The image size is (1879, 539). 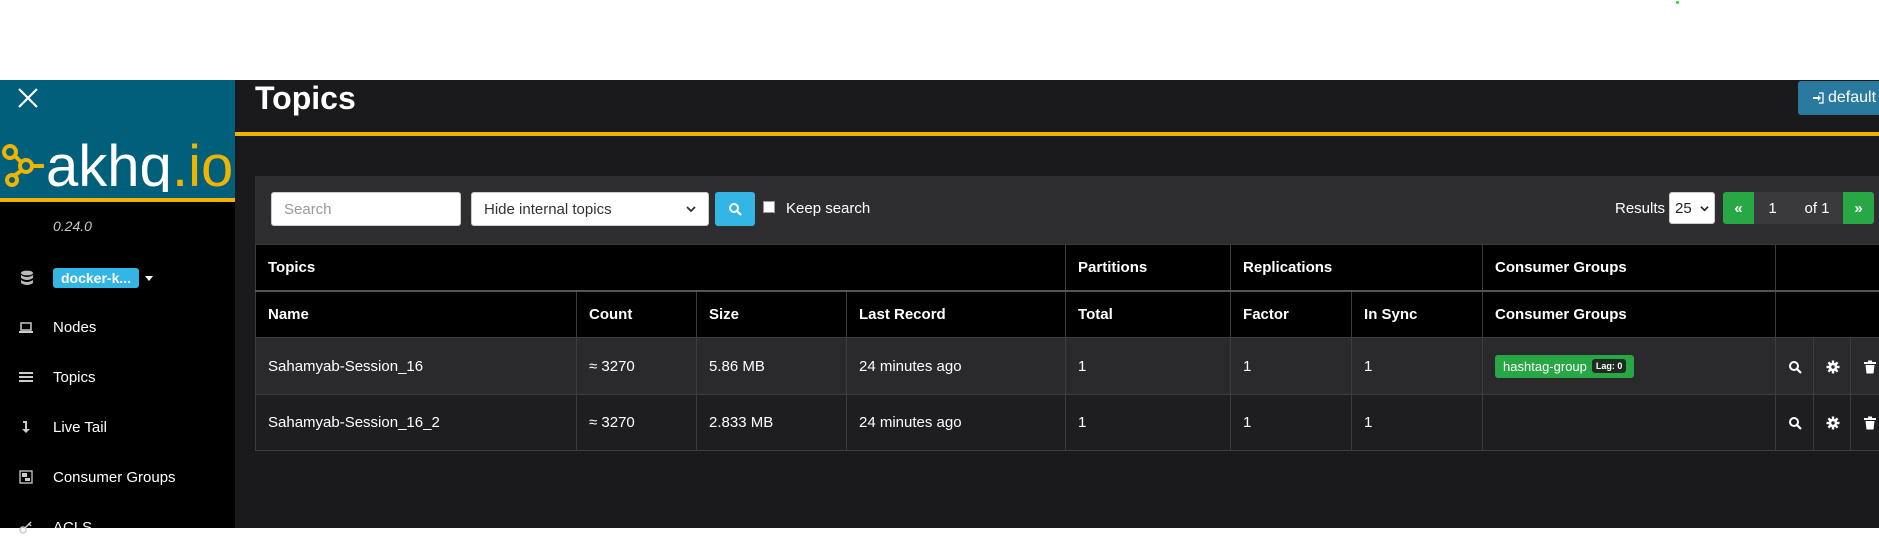 I want to click on title-underline, so click(x=1057, y=134).